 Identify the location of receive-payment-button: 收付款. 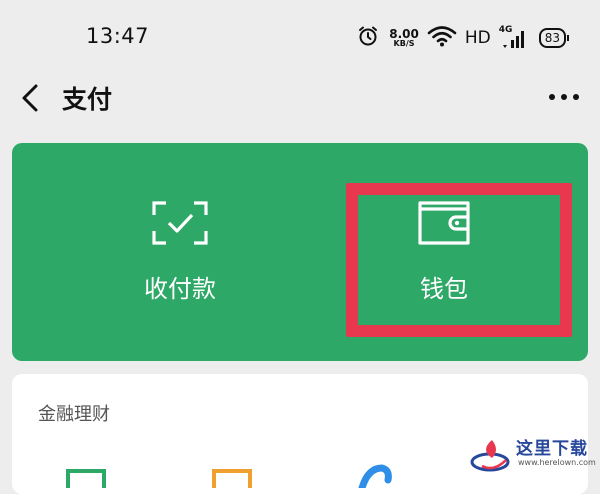
(180, 252).